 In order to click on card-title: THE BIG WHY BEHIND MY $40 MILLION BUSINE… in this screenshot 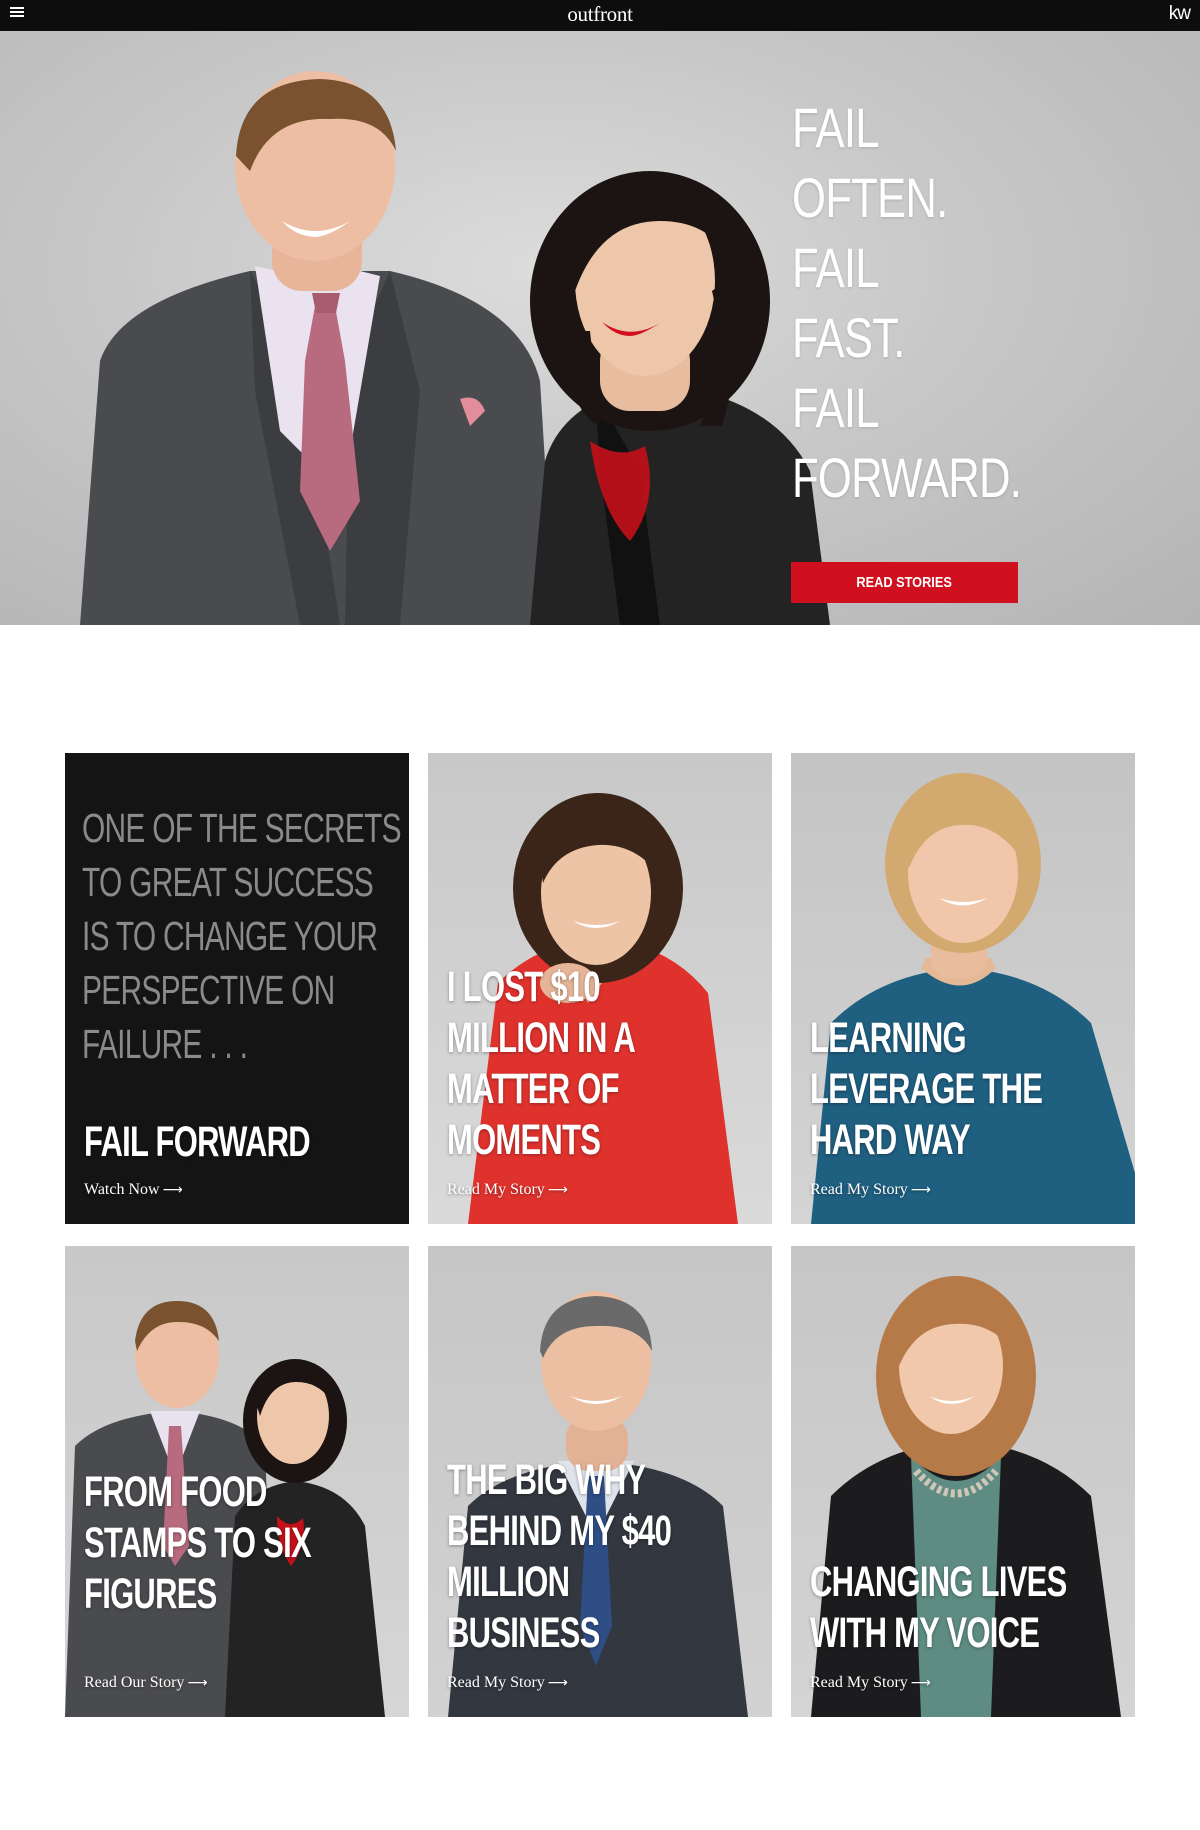, I will do `click(562, 1557)`.